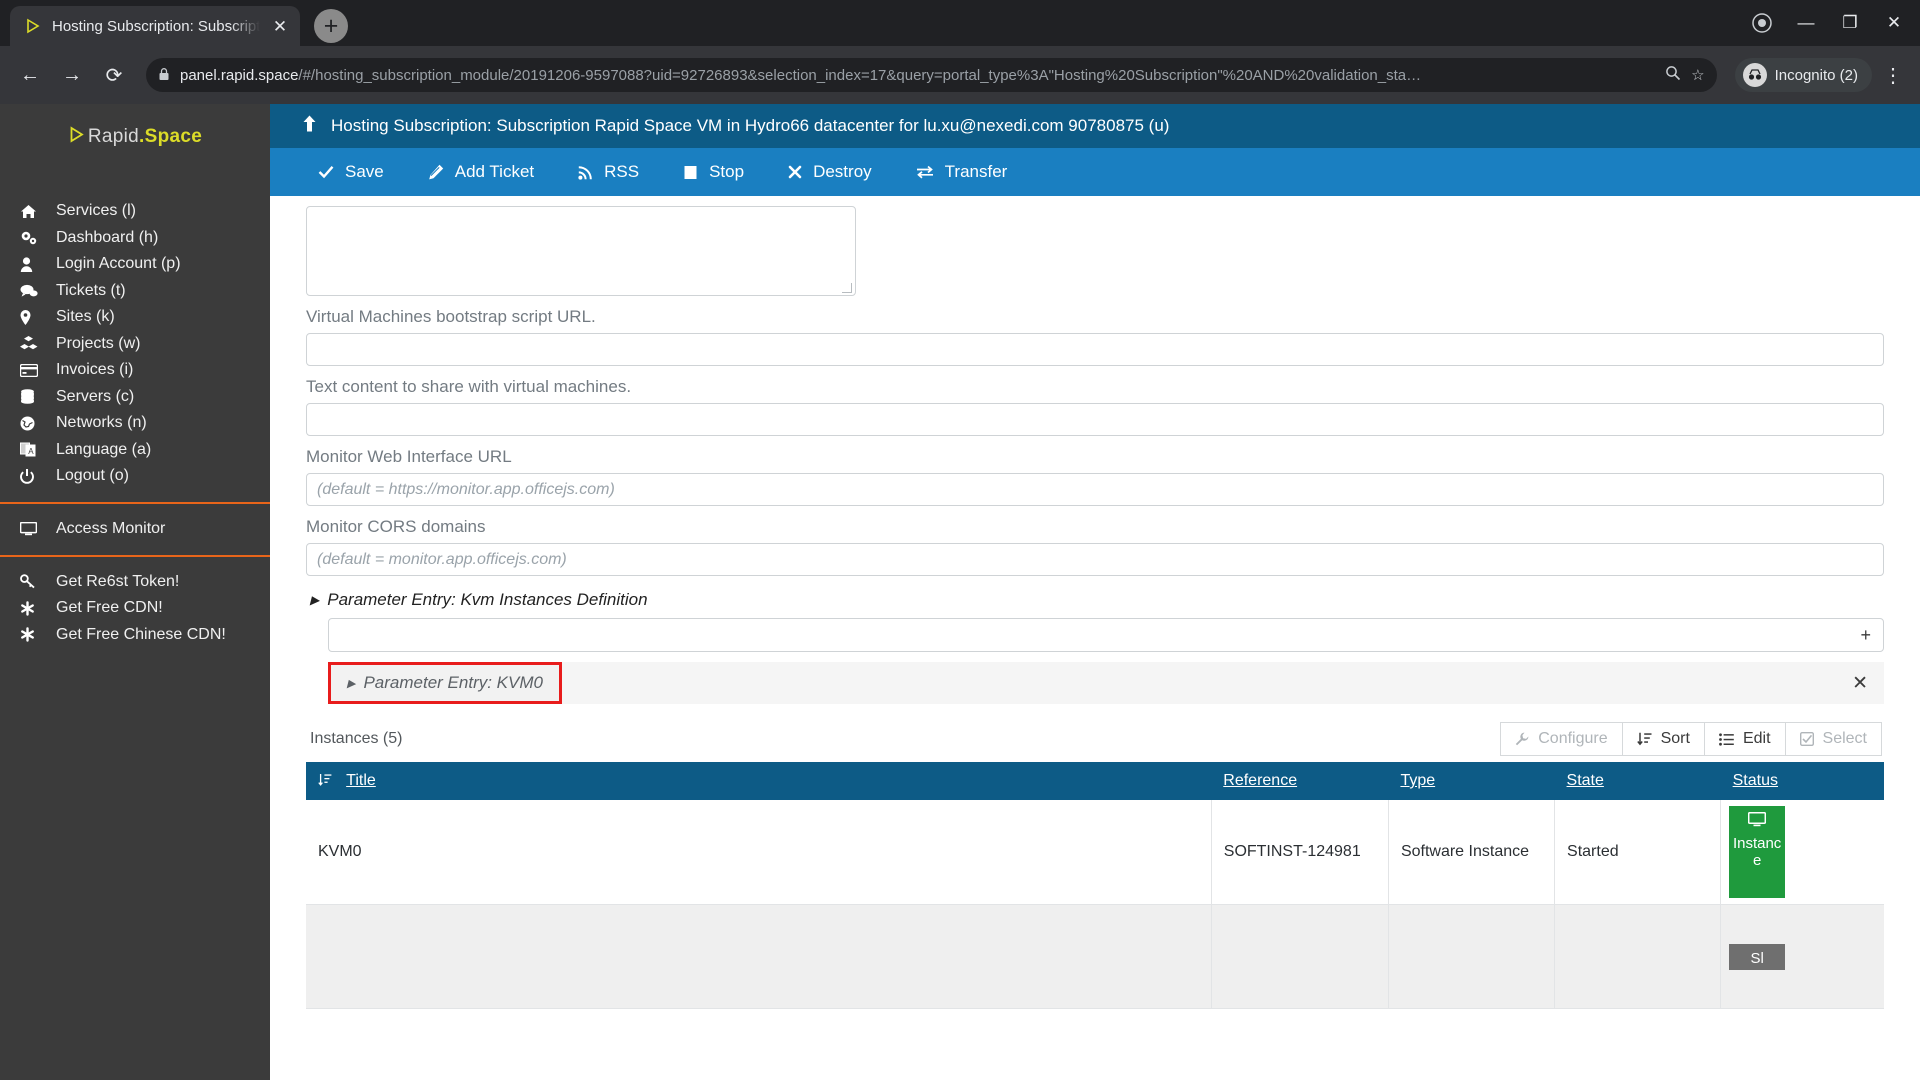 This screenshot has width=1920, height=1080. I want to click on sidebar-item-get-free-chinese-cdn: Get Free Chinese CDN!, so click(135, 635).